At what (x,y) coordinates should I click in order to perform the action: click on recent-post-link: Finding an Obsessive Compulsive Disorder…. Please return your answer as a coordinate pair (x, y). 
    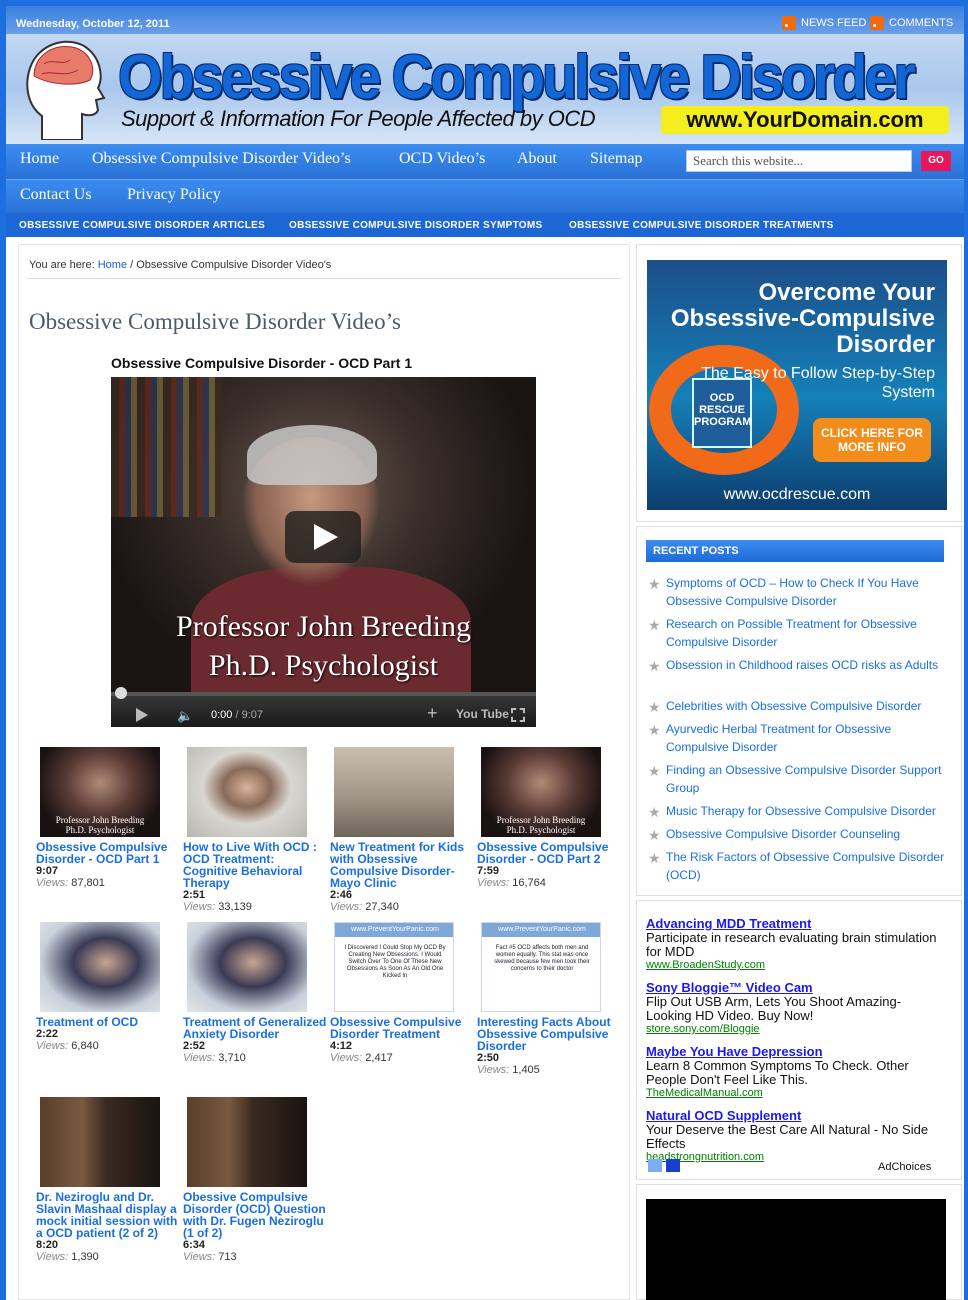
    Looking at the image, I should click on (803, 779).